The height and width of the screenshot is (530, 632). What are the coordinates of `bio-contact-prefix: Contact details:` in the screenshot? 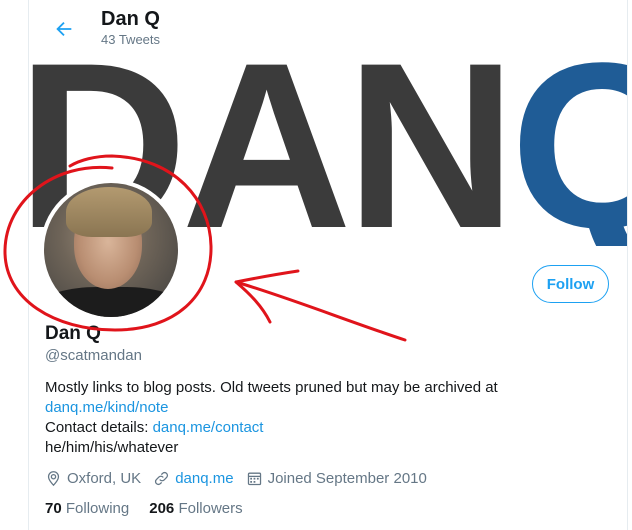 It's located at (99, 427).